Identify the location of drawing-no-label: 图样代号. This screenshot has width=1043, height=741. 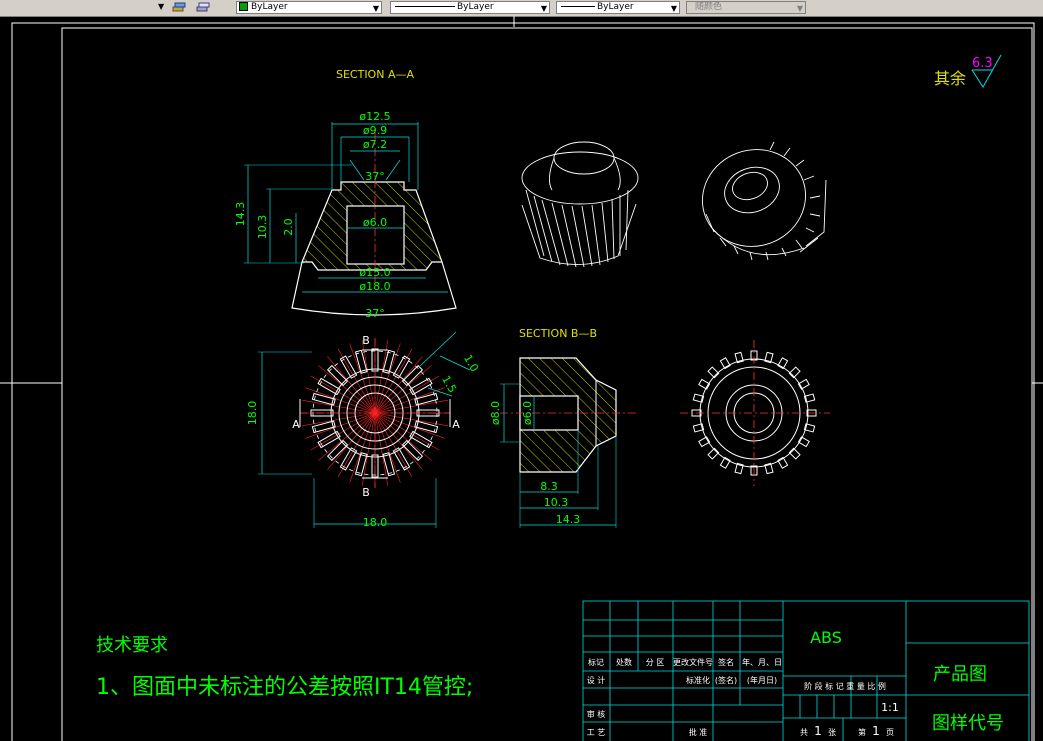
(968, 723).